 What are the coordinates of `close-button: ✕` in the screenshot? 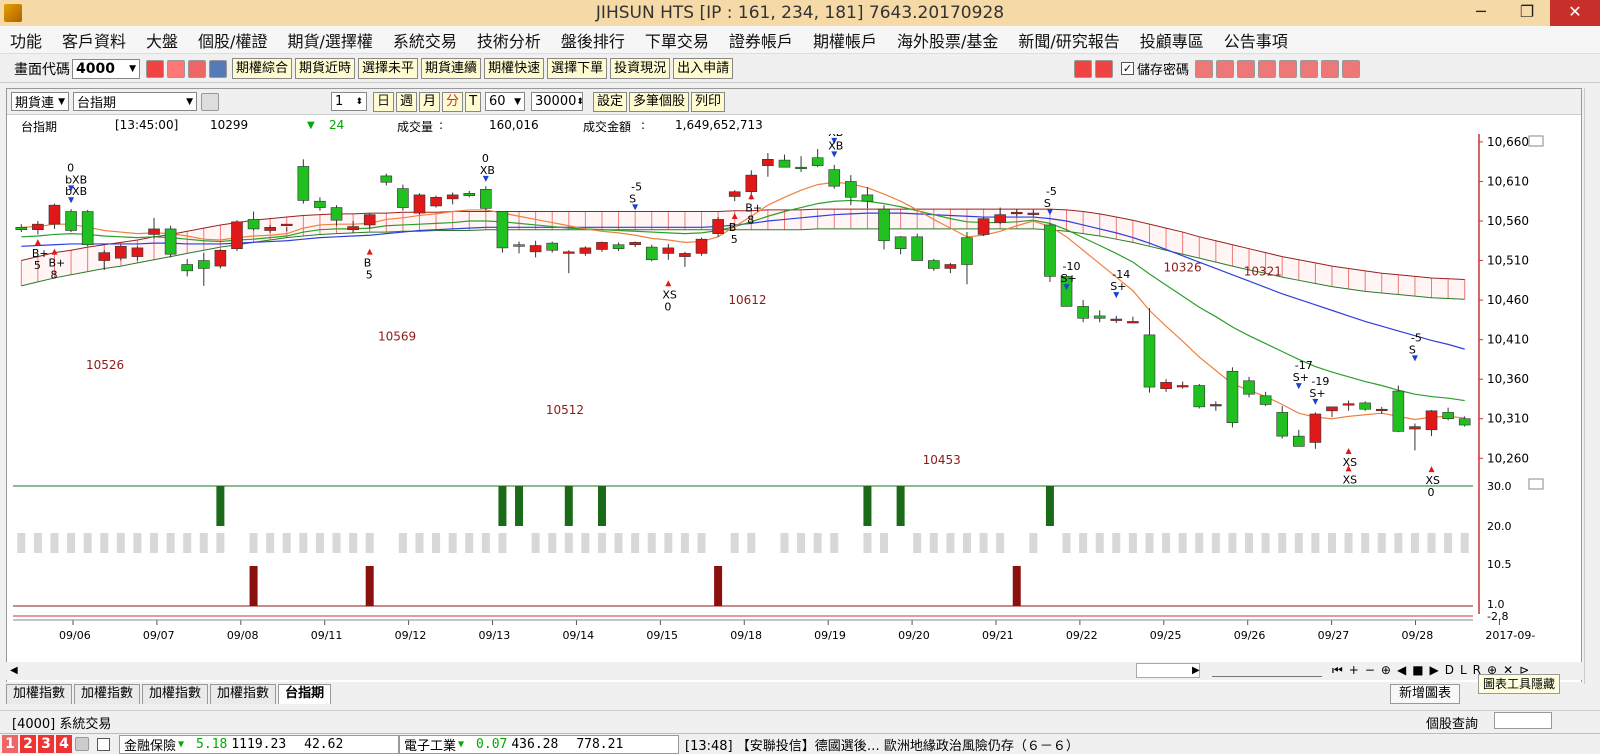 It's located at (1575, 13).